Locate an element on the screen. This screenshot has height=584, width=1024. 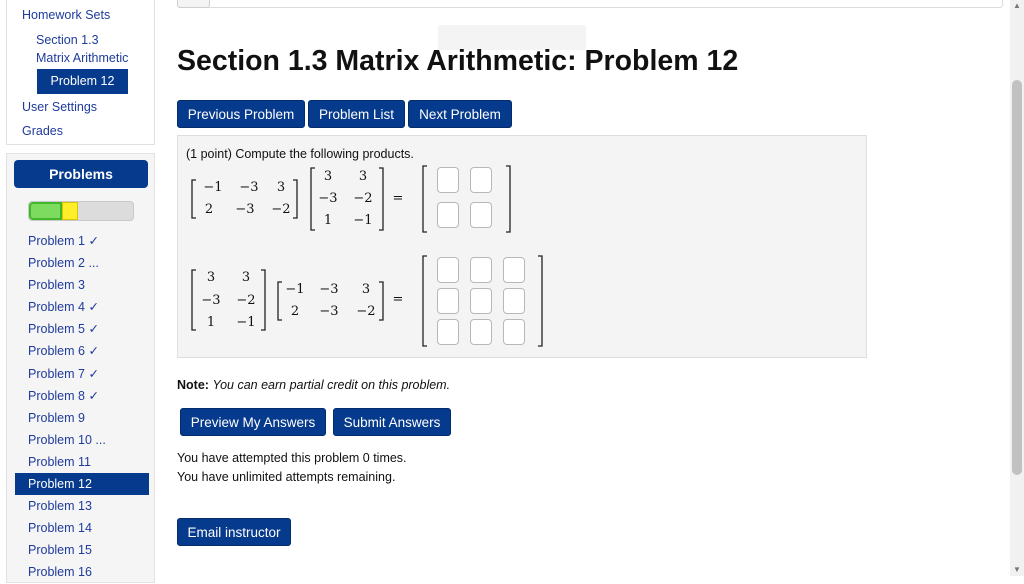
b-2-2: −2 is located at coordinates (363, 198).